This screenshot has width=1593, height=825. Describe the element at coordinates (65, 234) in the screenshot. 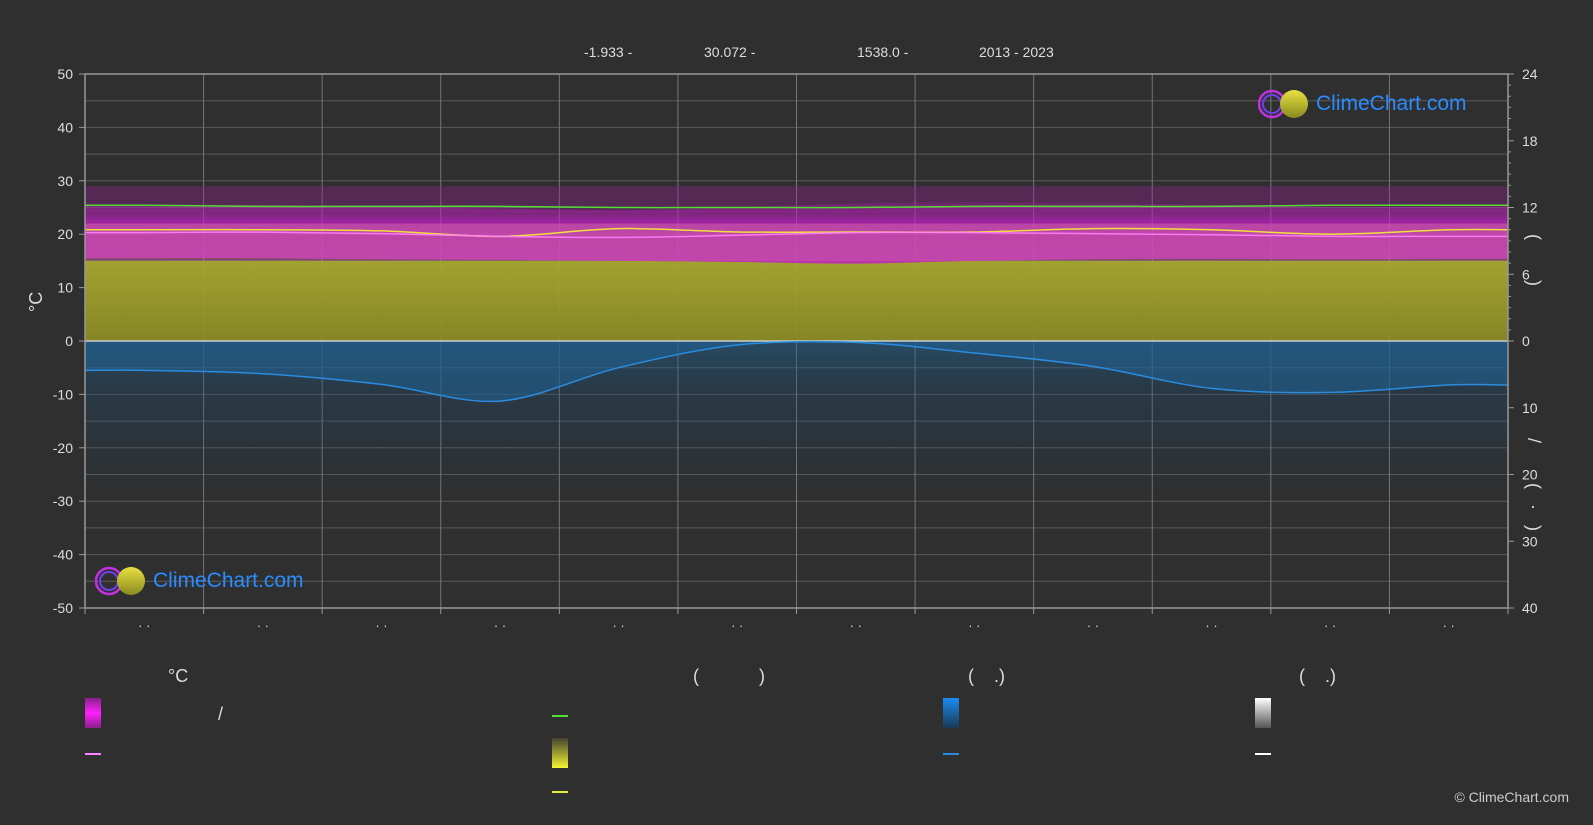

I see `left-tick-label: 20` at that location.